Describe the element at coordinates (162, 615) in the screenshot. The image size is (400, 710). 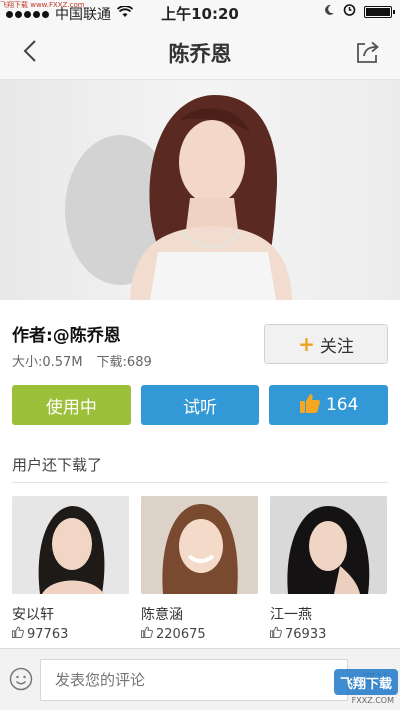
I see `related-name: 陈意涵` at that location.